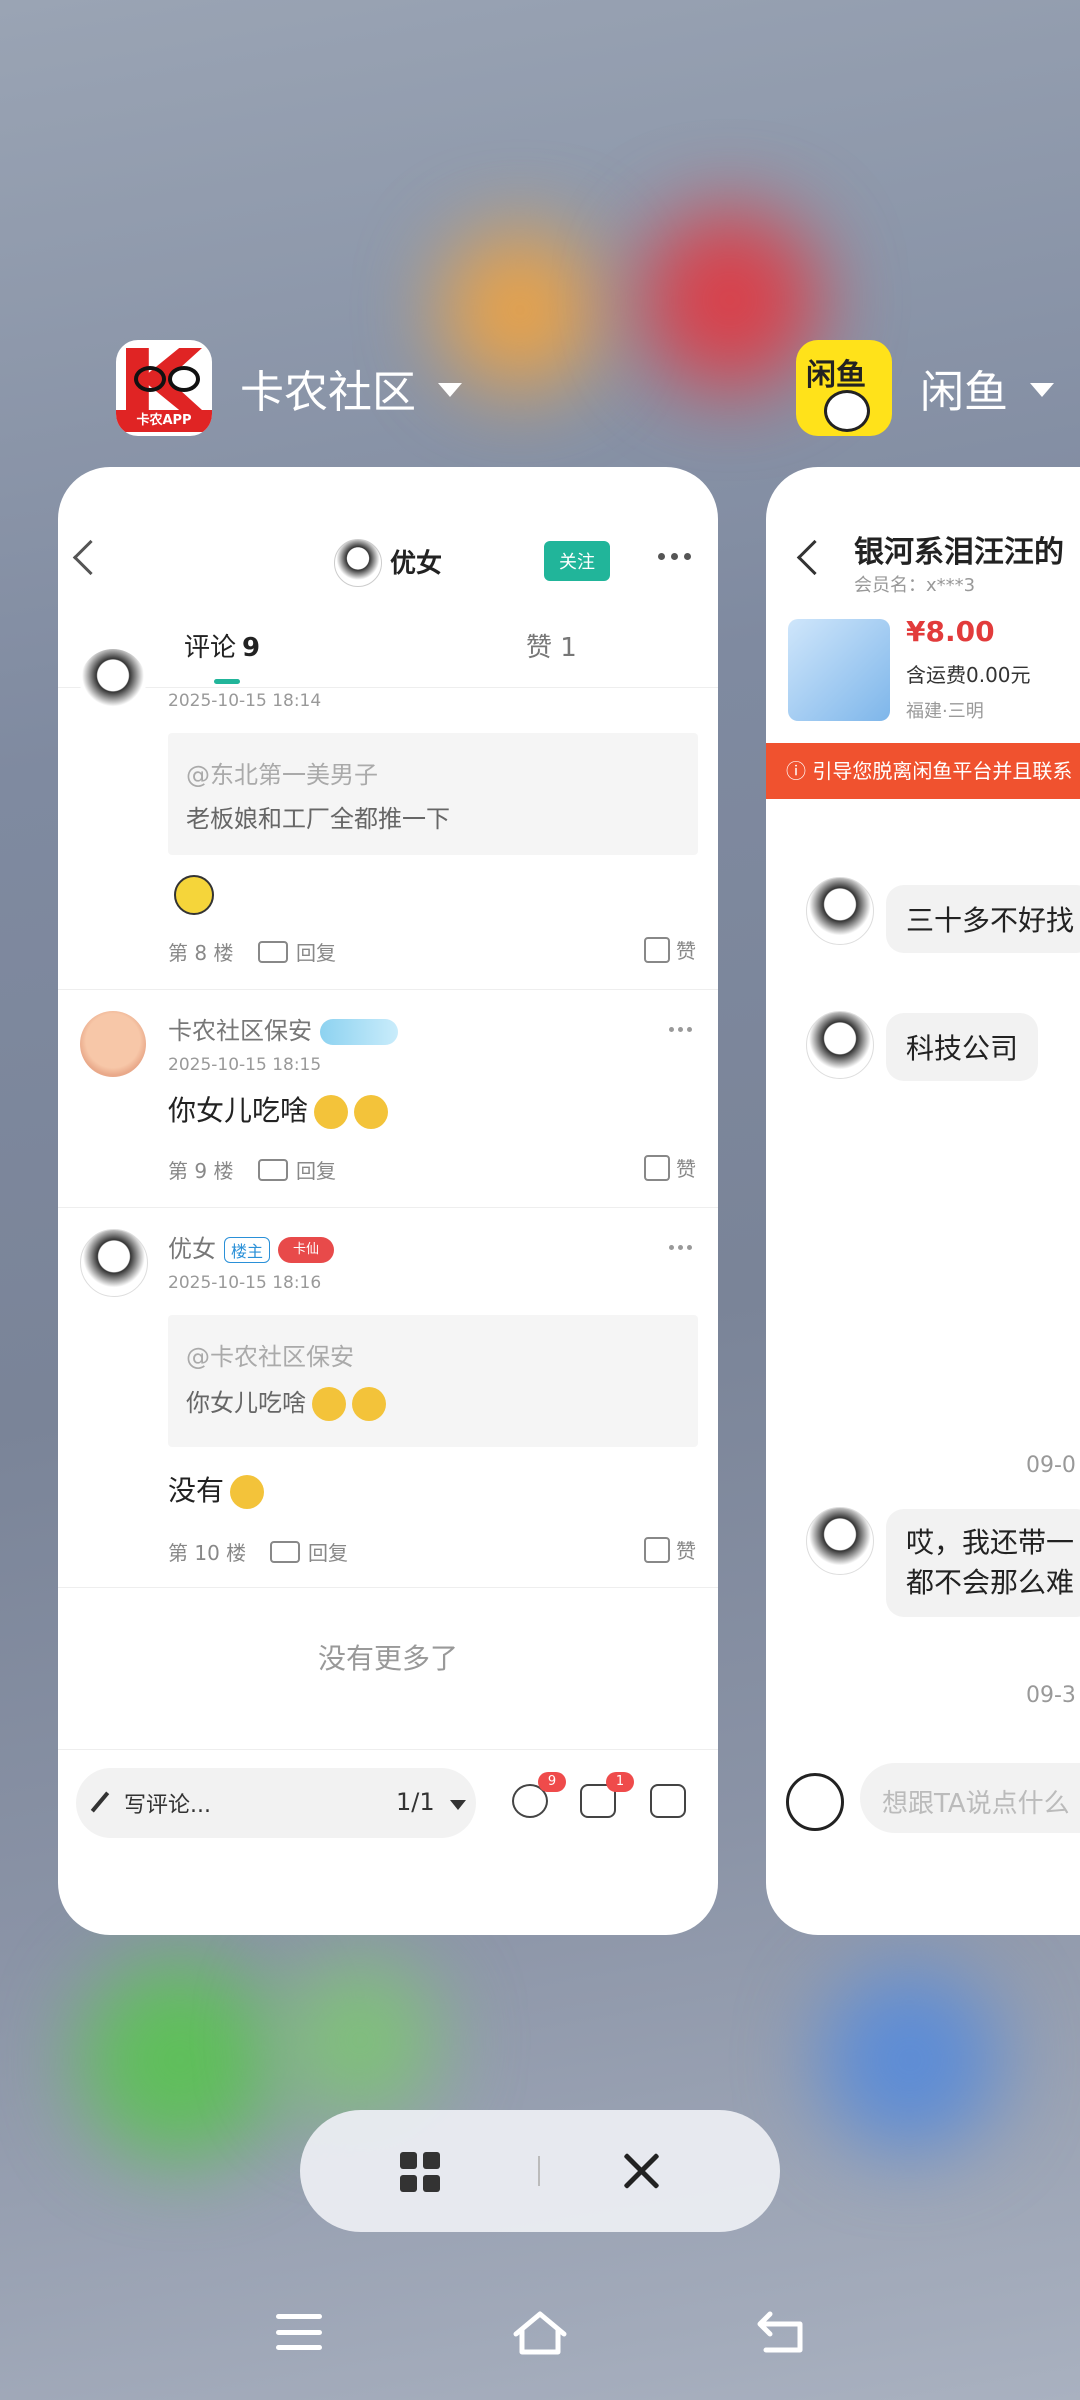  What do you see at coordinates (247, 1250) in the screenshot?
I see `owner-badge: 楼主` at bounding box center [247, 1250].